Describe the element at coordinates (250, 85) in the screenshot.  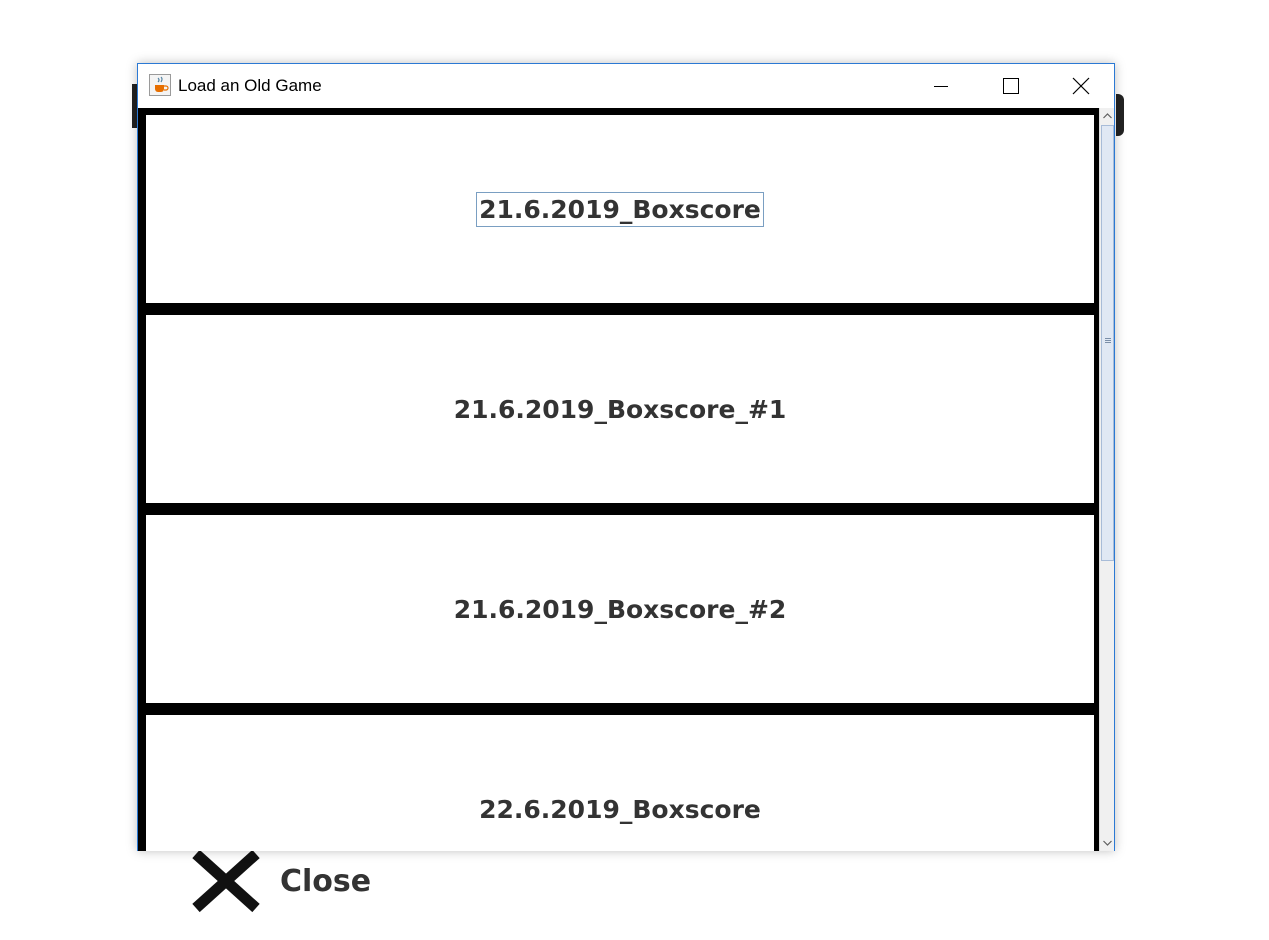
I see `window-title: Load an Old Game` at that location.